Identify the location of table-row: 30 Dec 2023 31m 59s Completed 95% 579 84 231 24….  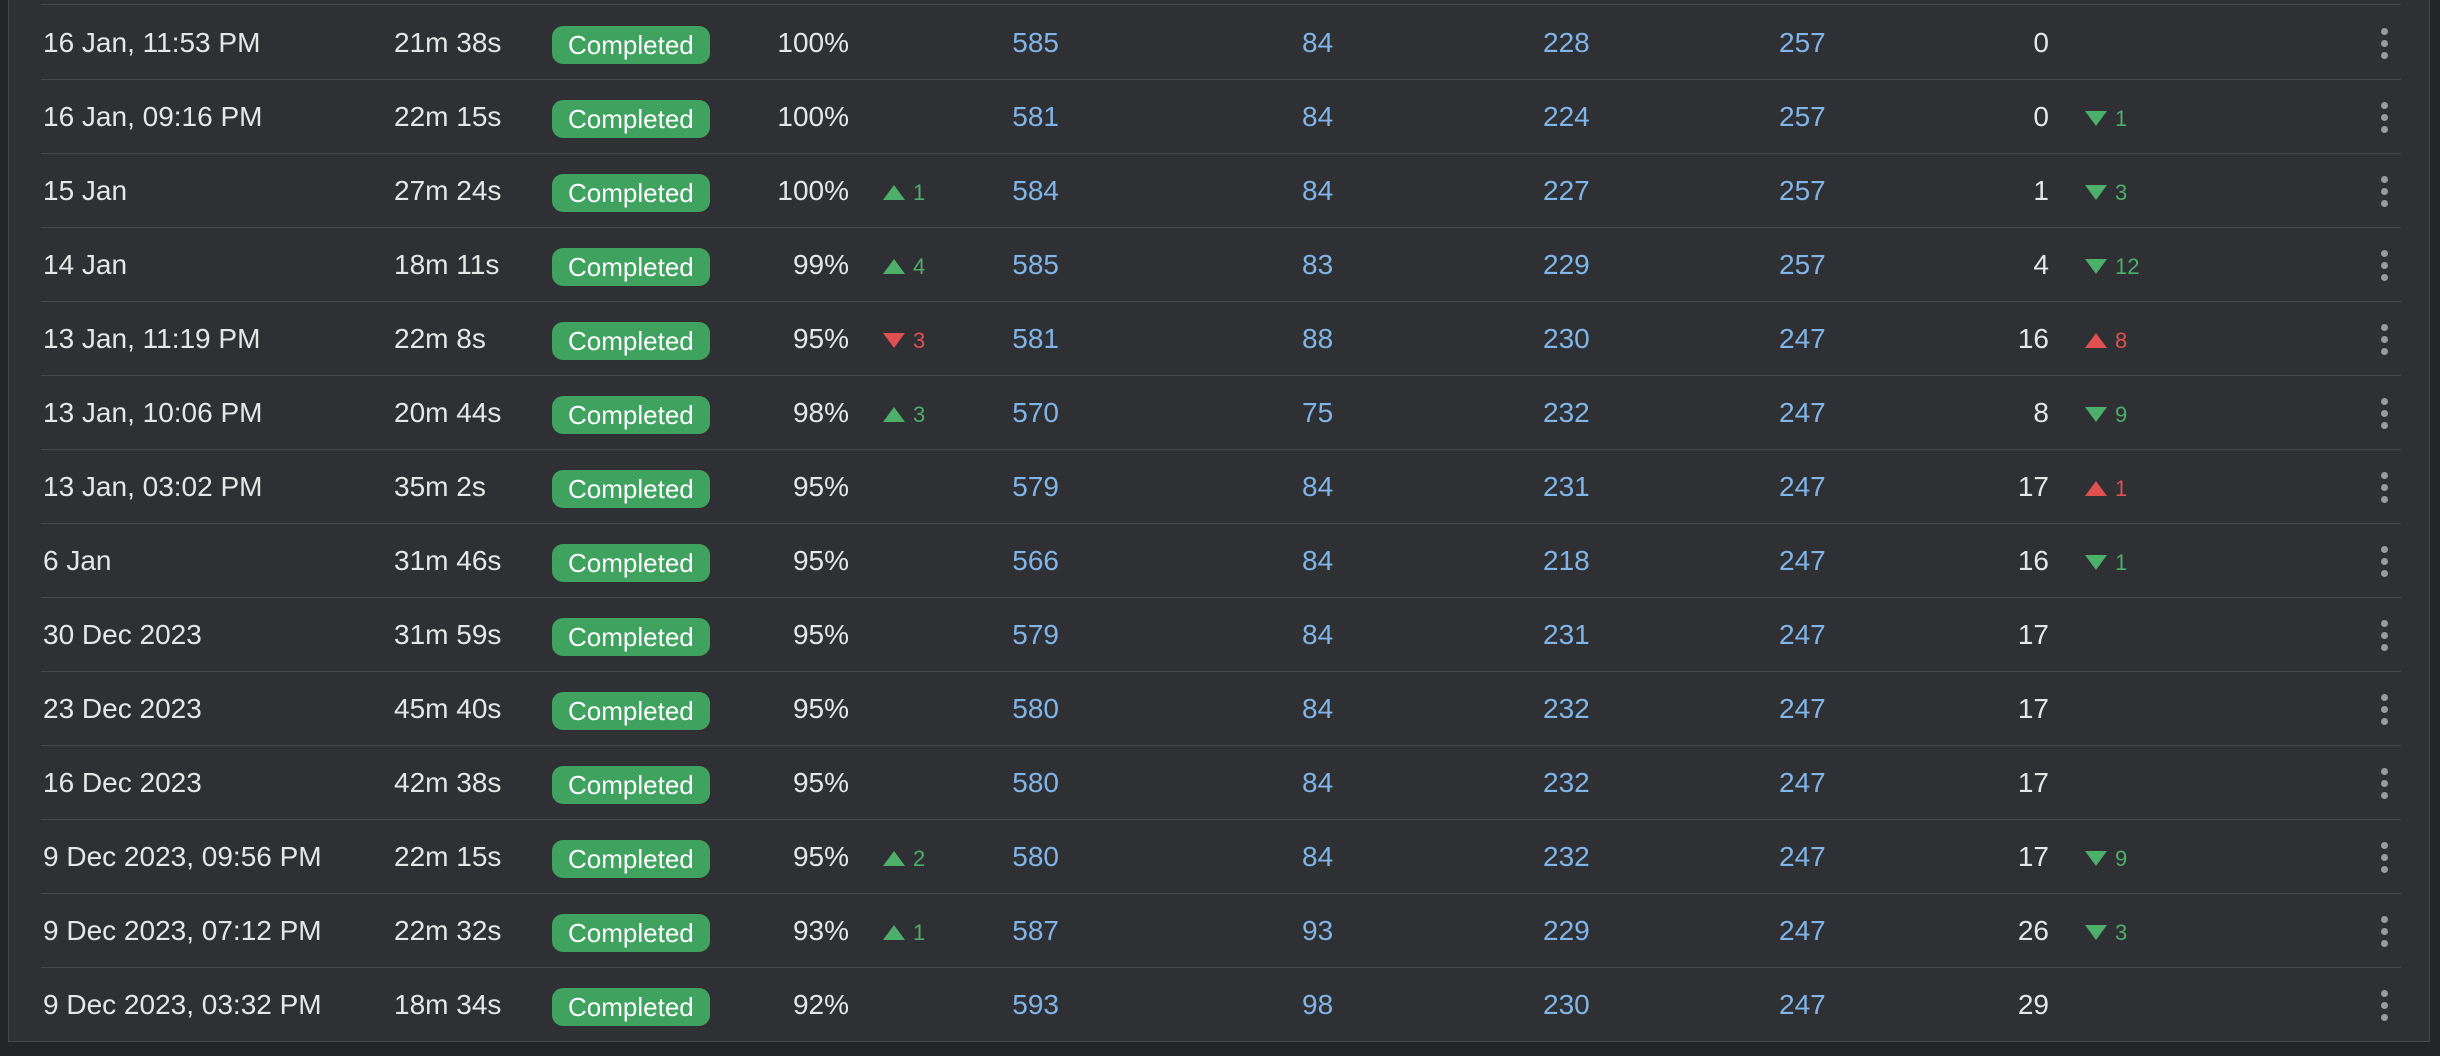
(1219, 635).